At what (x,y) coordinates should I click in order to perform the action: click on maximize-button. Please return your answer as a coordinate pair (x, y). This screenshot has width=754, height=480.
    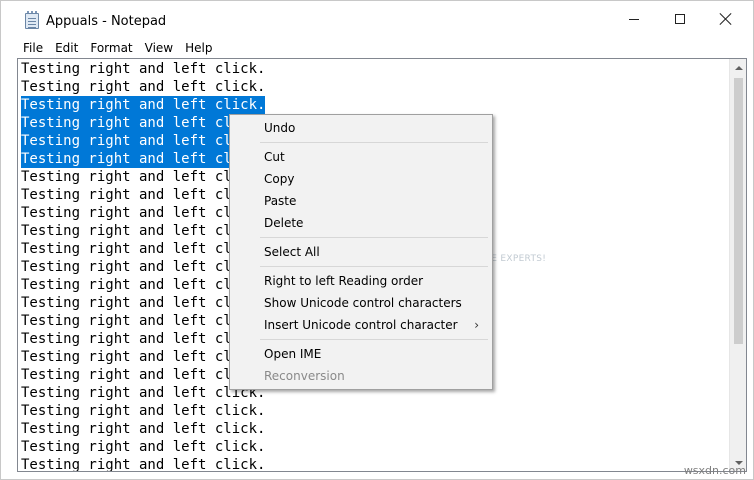
    Looking at the image, I should click on (680, 19).